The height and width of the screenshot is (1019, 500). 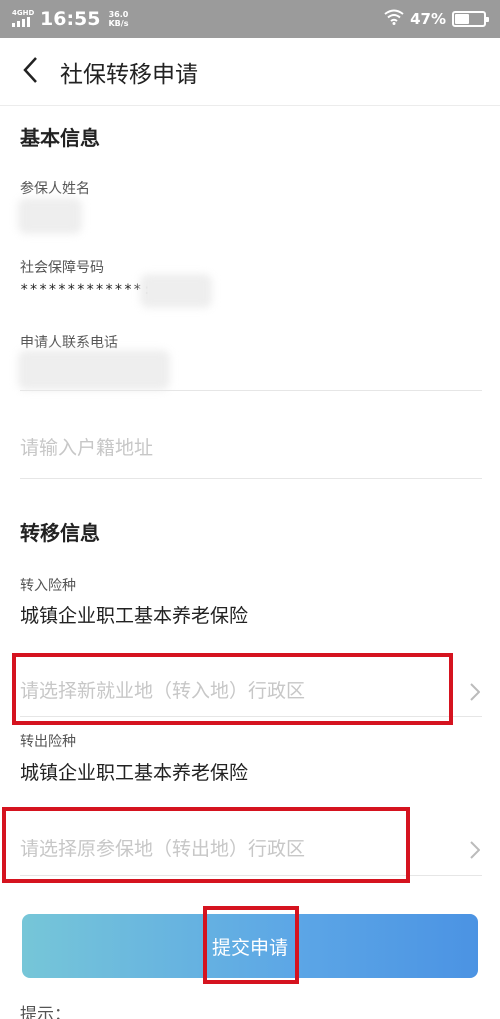 I want to click on wifi-icon, so click(x=394, y=19).